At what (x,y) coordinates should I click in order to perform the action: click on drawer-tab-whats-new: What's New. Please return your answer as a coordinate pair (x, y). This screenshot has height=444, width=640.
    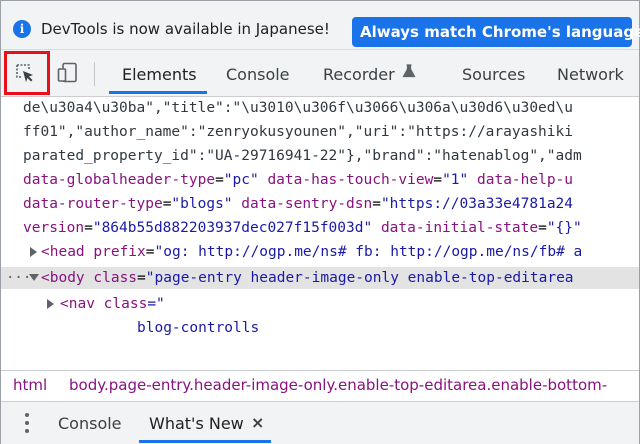
    Looking at the image, I should click on (196, 423).